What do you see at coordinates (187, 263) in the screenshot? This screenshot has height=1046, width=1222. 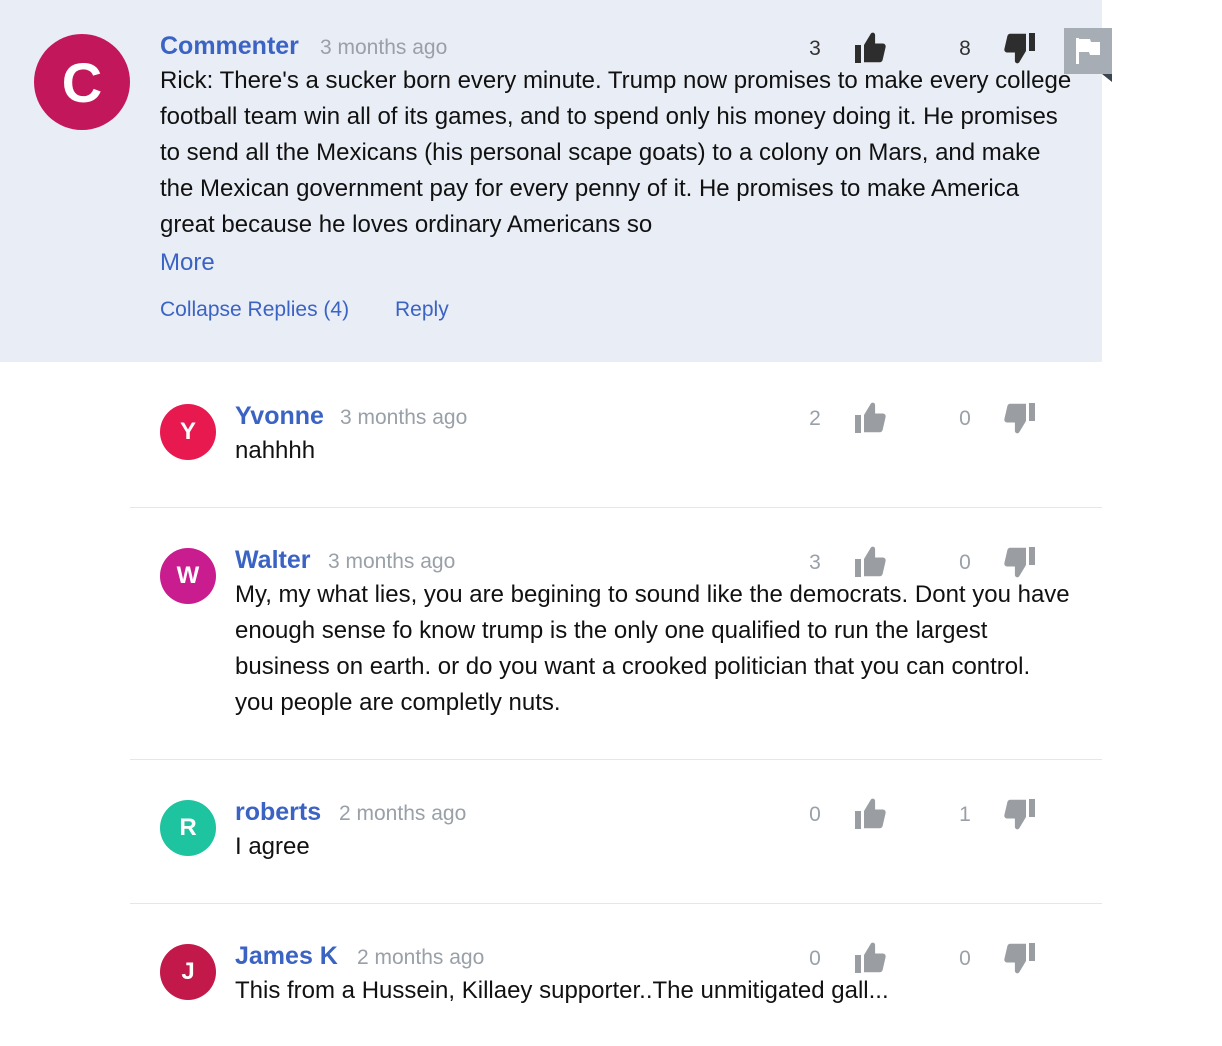 I see `more-link: More` at bounding box center [187, 263].